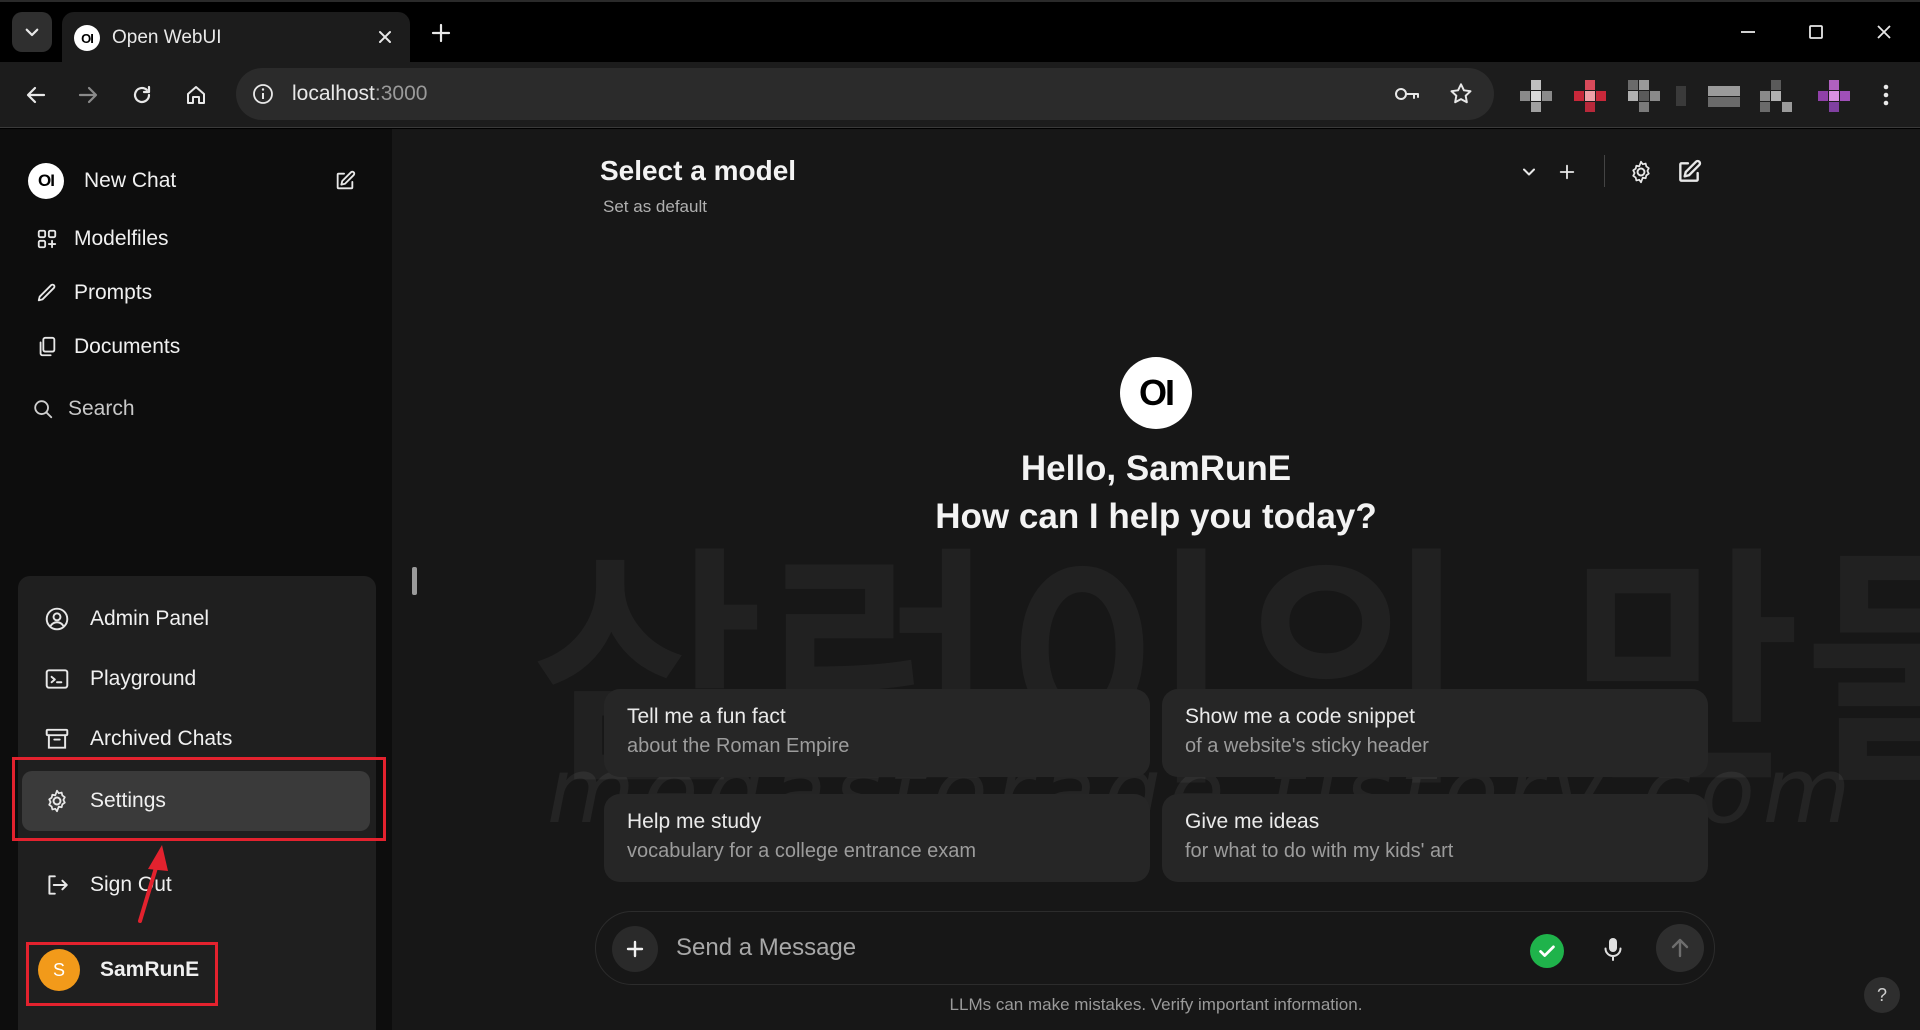 The image size is (1920, 1030). I want to click on forward-button, so click(88, 95).